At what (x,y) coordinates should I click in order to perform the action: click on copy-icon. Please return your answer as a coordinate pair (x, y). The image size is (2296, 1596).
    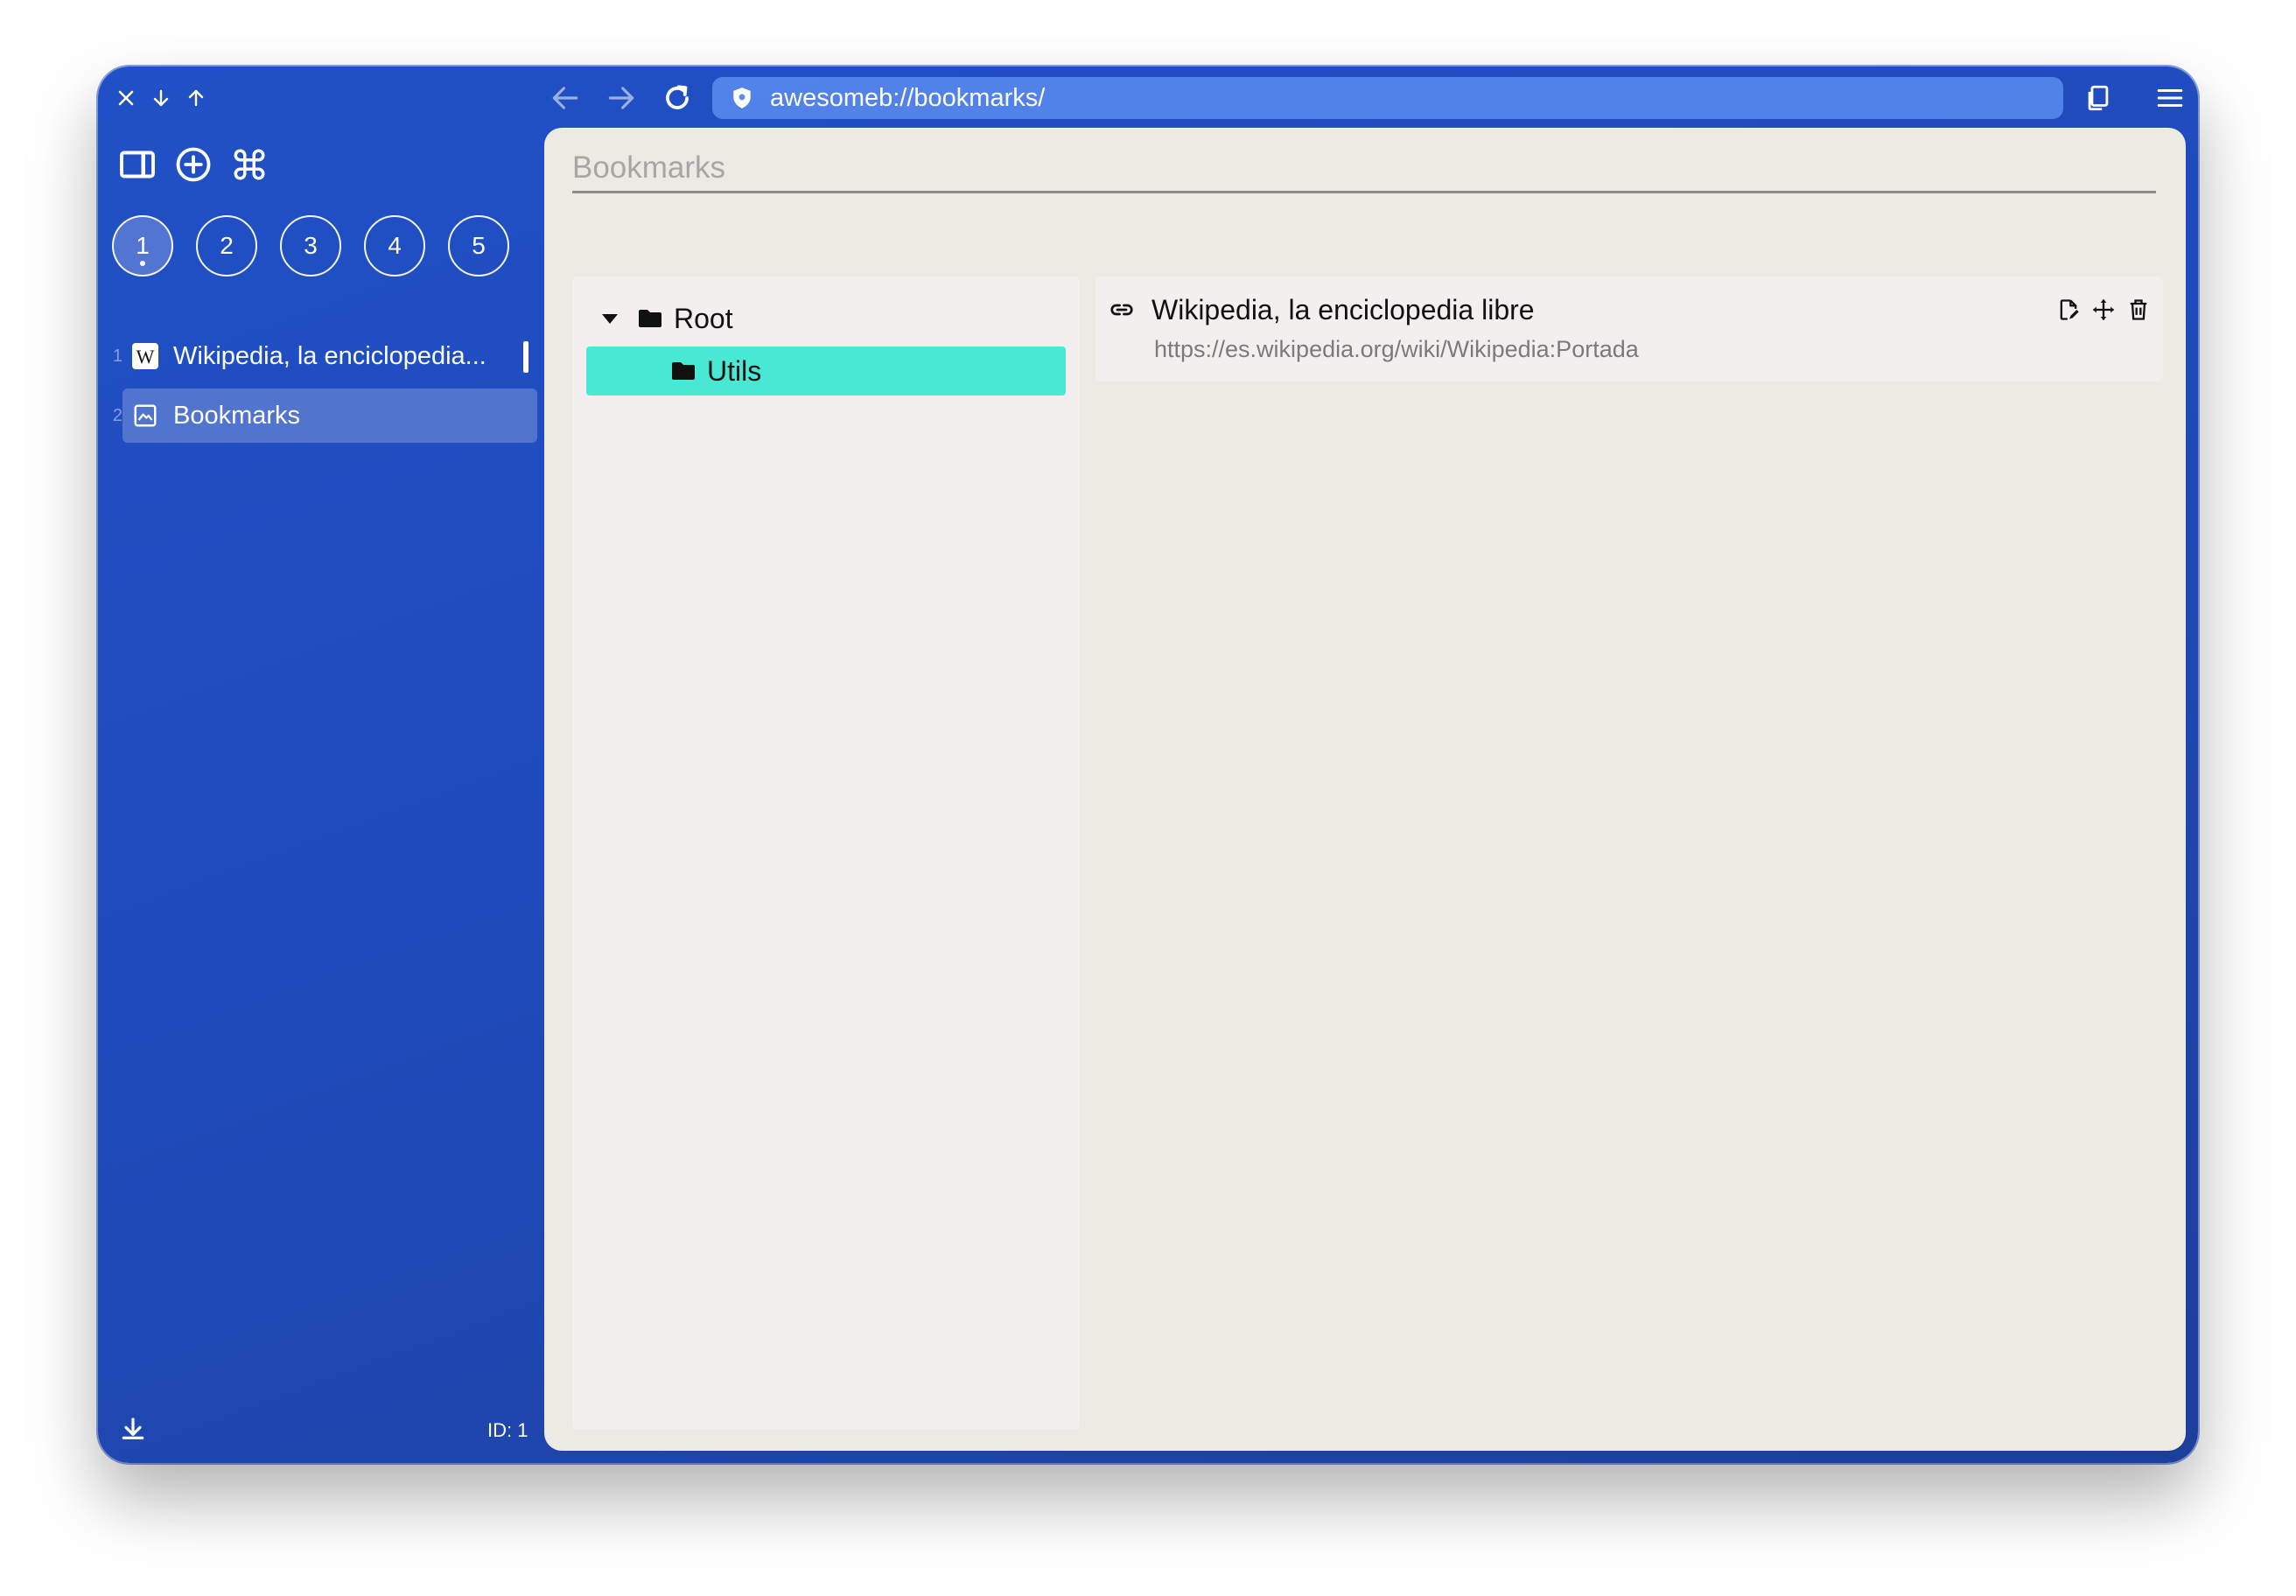
    Looking at the image, I should click on (2098, 98).